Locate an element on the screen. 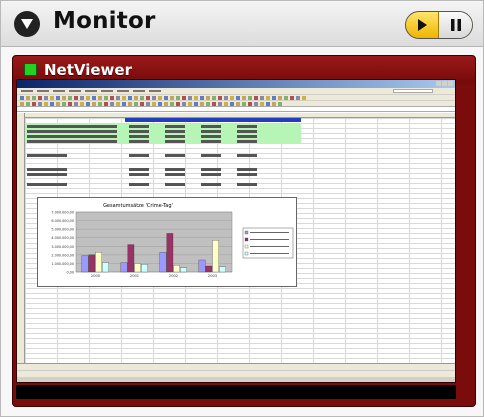  pause-button is located at coordinates (455, 25).